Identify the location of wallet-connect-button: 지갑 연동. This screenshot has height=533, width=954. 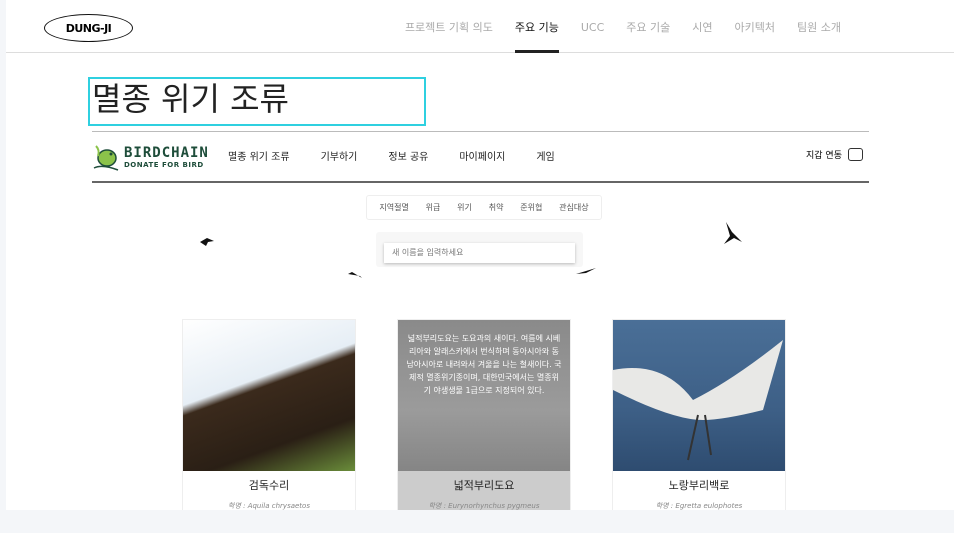
(834, 154).